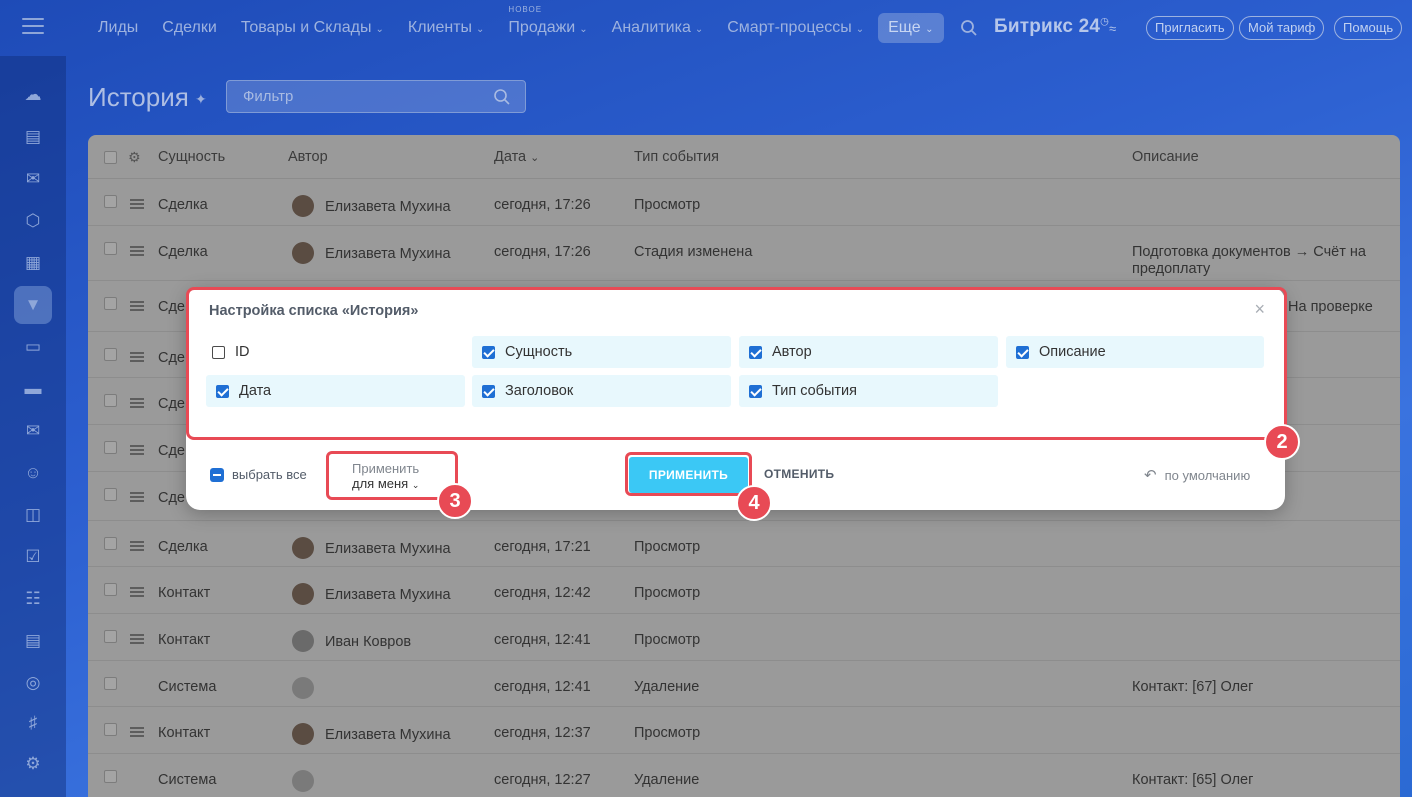  Describe the element at coordinates (33, 389) in the screenshot. I see `card-icon: ▬` at that location.